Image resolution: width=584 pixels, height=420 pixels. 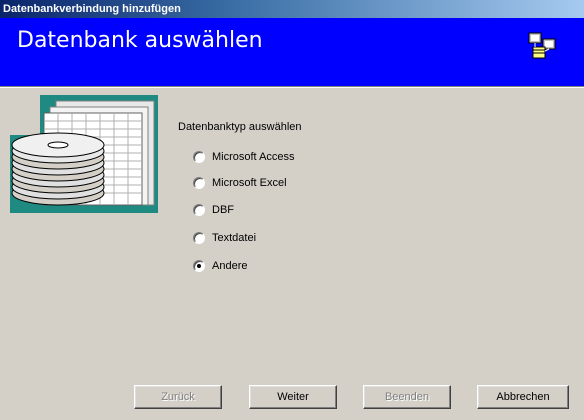 I want to click on radio-button-selected, so click(x=199, y=266).